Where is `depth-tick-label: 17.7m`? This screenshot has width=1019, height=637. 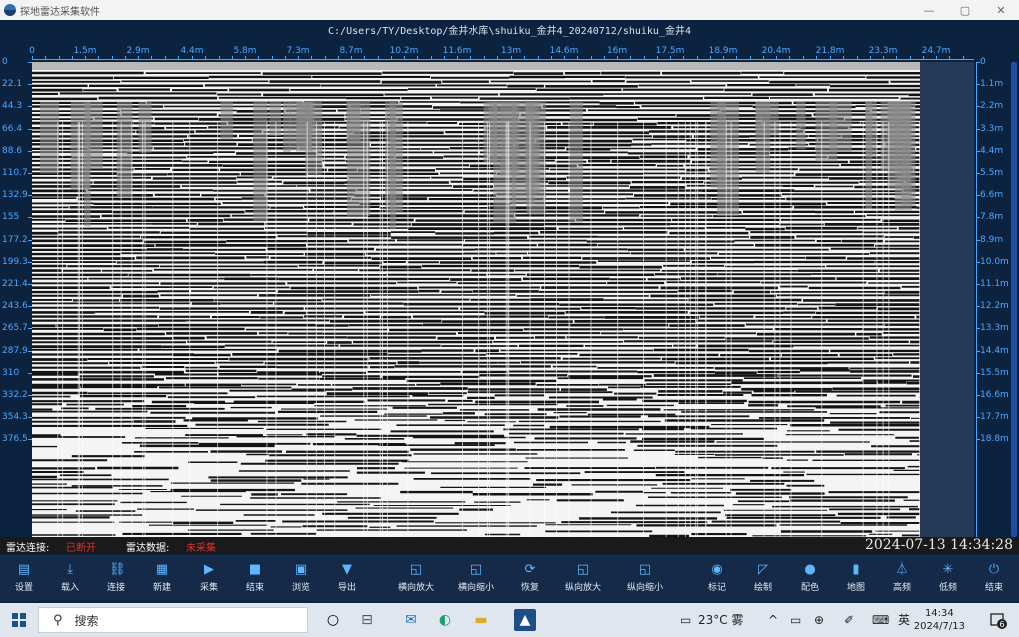
depth-tick-label: 17.7m is located at coordinates (994, 417).